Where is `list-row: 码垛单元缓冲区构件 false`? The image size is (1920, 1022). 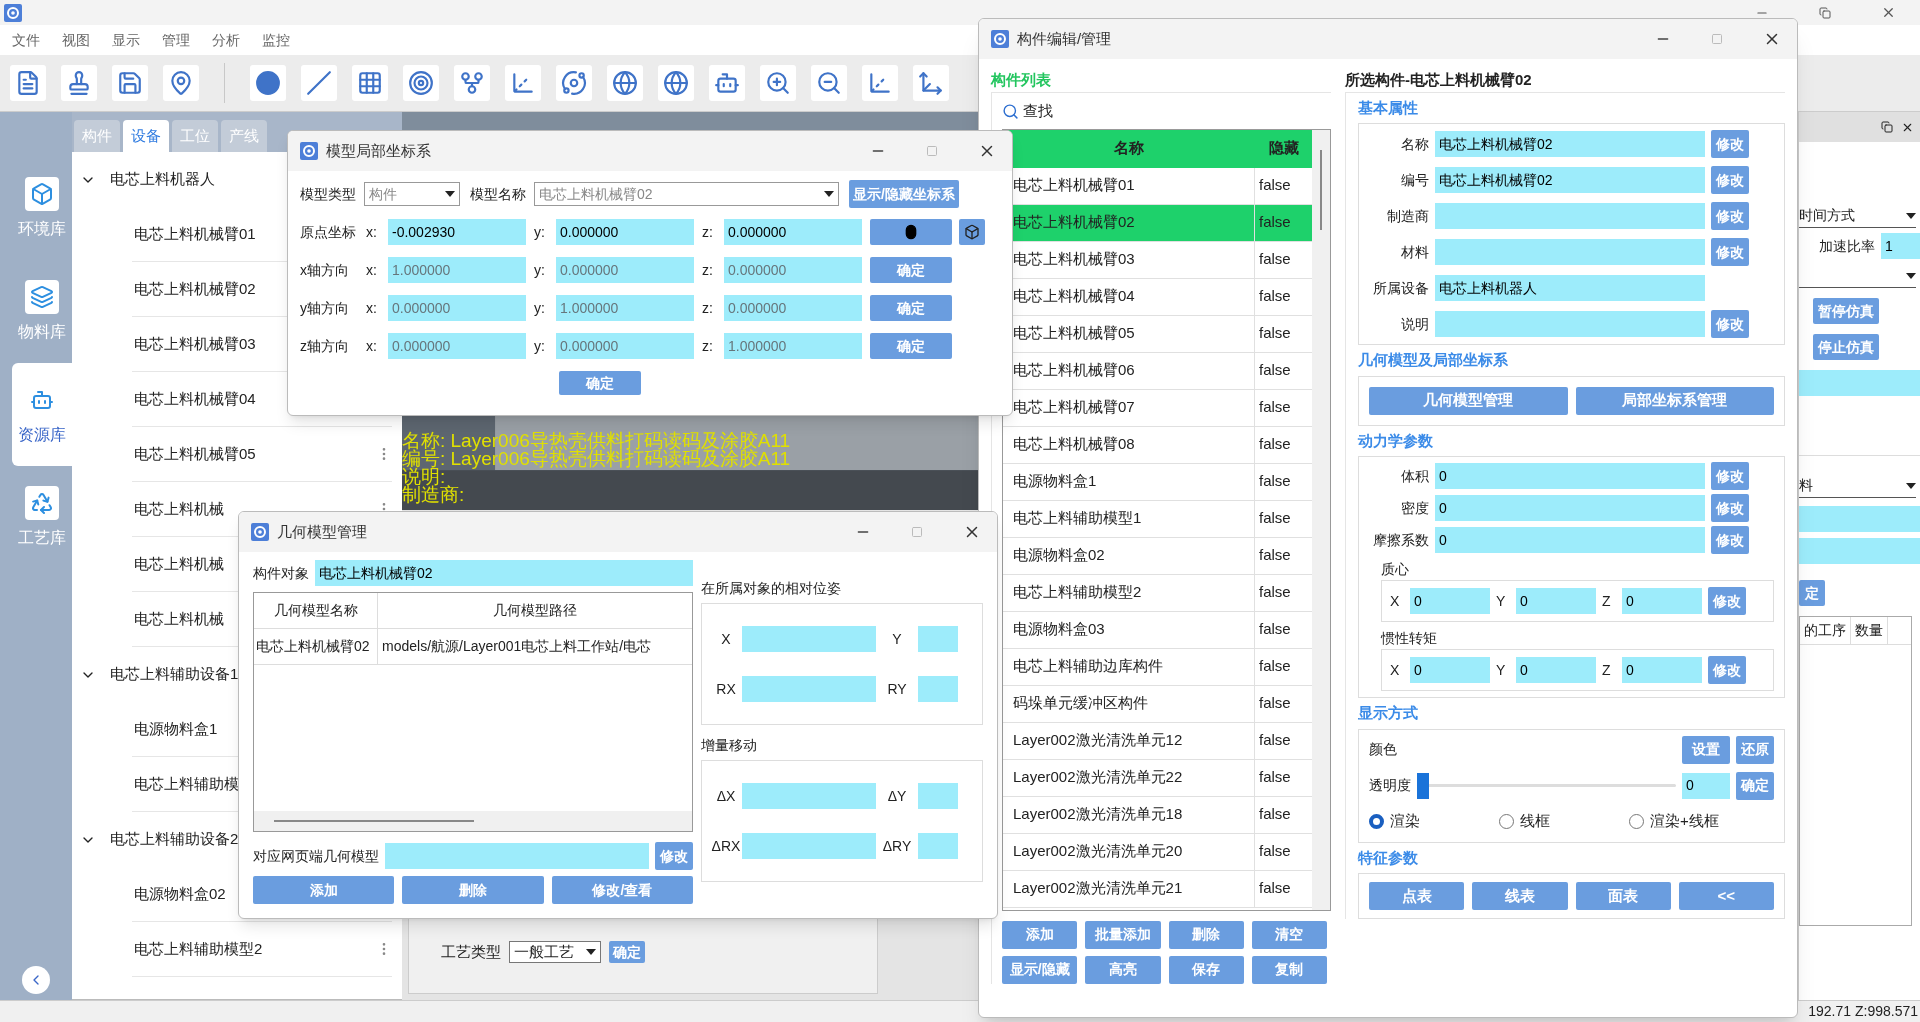 list-row: 码垛单元缓冲区构件 false is located at coordinates (1157, 704).